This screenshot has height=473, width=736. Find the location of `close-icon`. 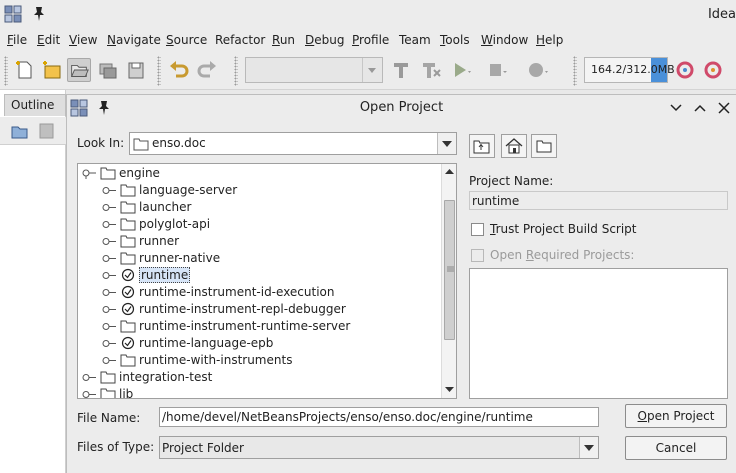

close-icon is located at coordinates (724, 108).